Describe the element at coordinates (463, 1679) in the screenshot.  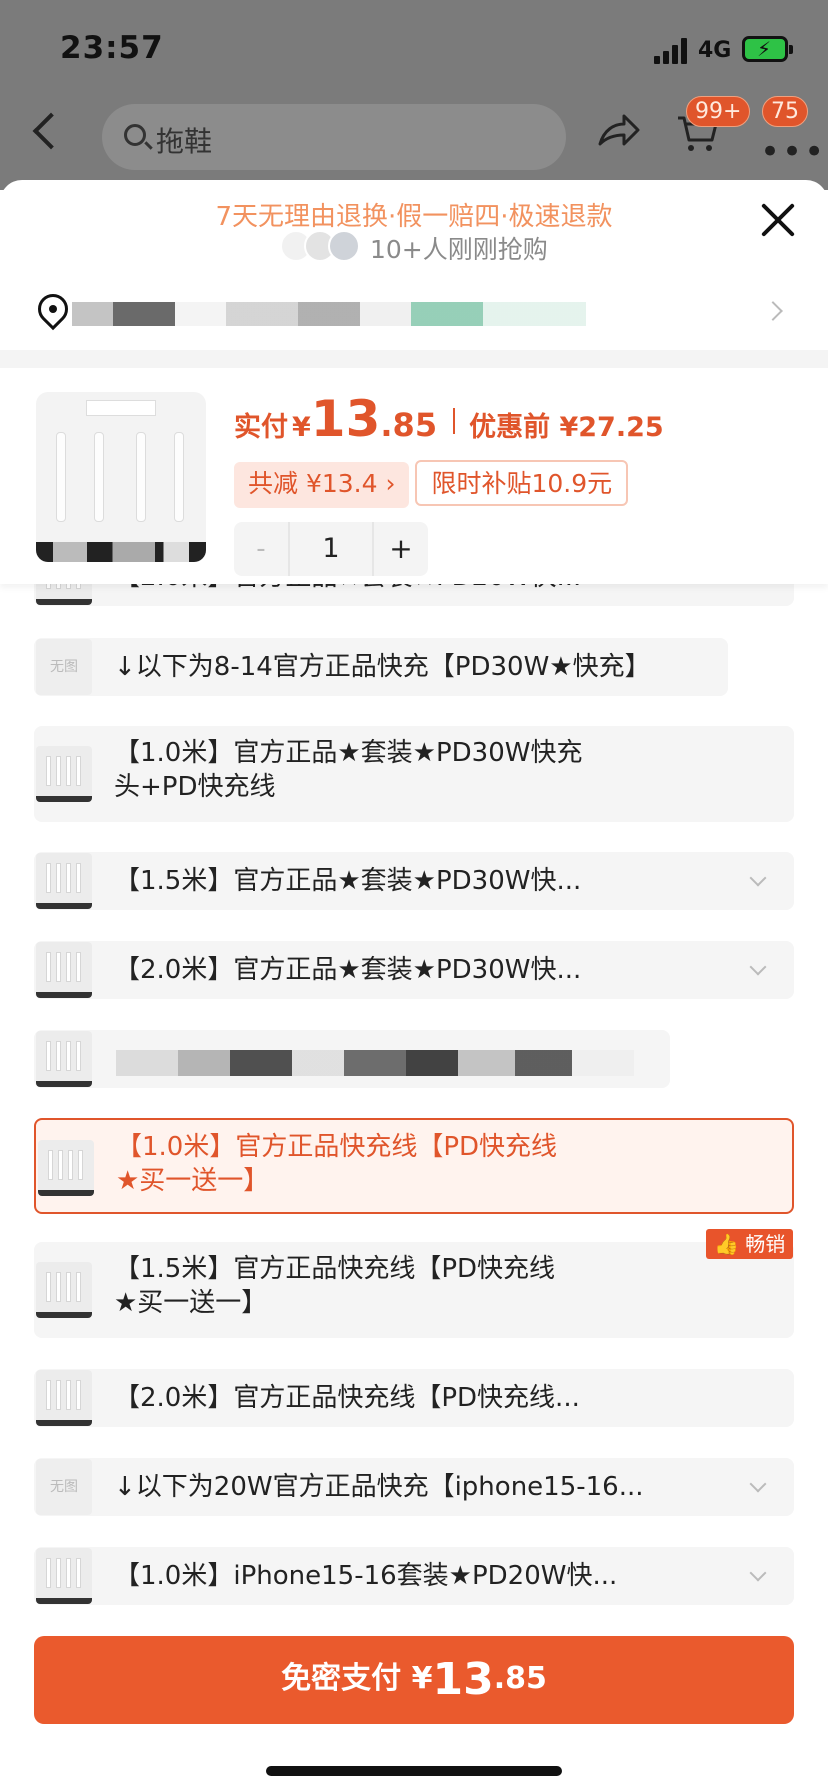
I see `pay-integer: 13` at that location.